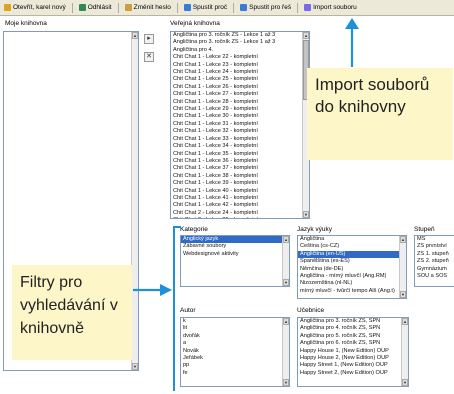 This screenshot has width=454, height=394. What do you see at coordinates (353, 343) in the screenshot?
I see `list-item: Angličtina pro 6. ročník ZŠ, SPN` at bounding box center [353, 343].